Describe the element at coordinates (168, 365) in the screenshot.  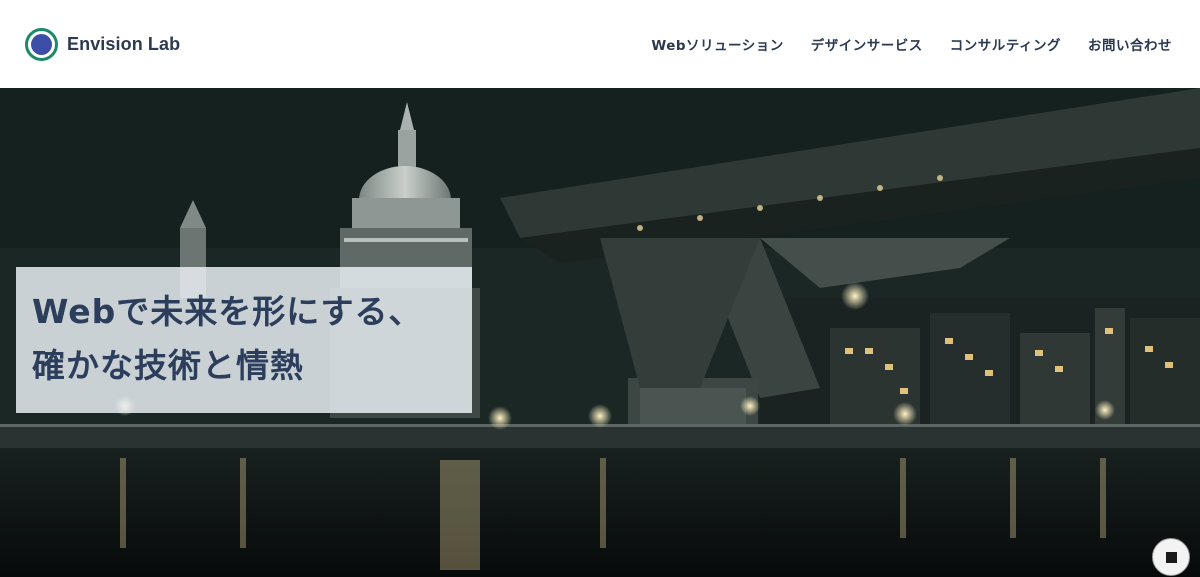
I see `hero-headline-line-2: 確かな技術と情熱` at that location.